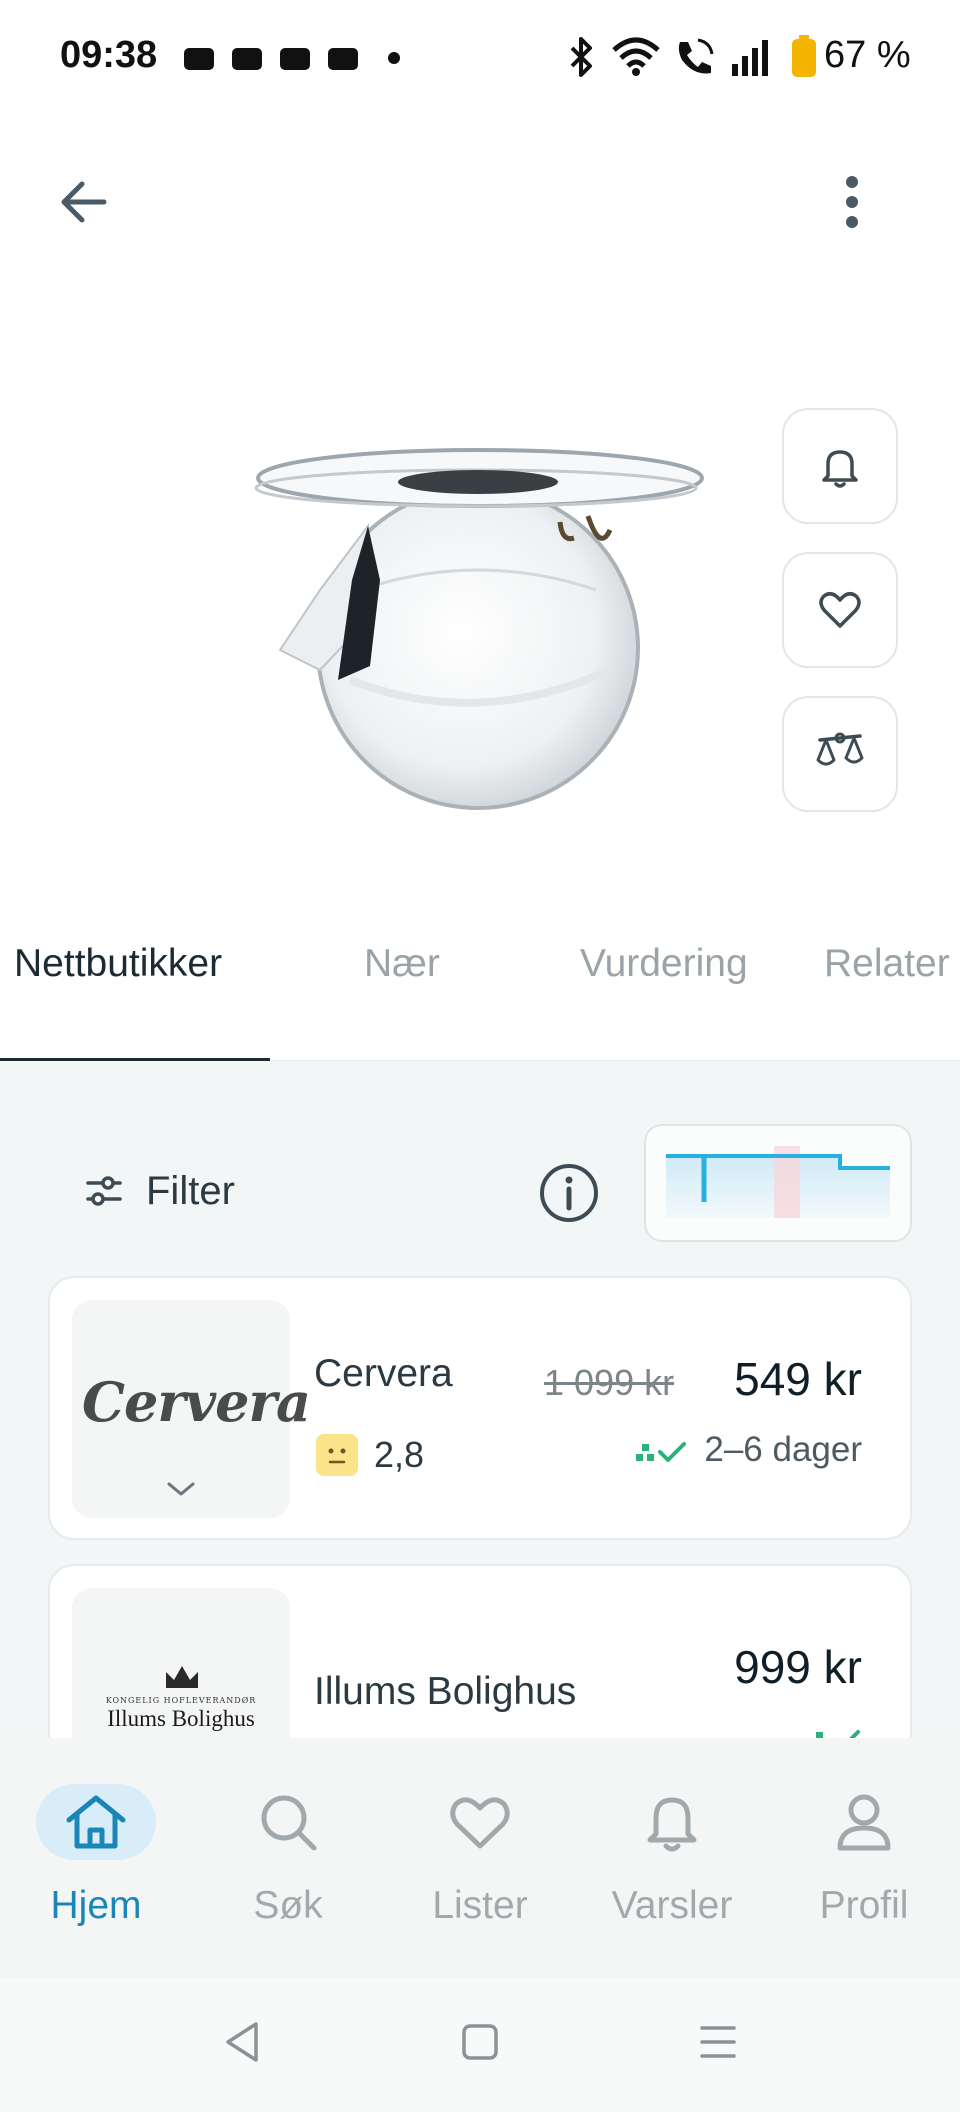 The height and width of the screenshot is (2112, 960). What do you see at coordinates (798, 1379) in the screenshot?
I see `price: 549 kr` at bounding box center [798, 1379].